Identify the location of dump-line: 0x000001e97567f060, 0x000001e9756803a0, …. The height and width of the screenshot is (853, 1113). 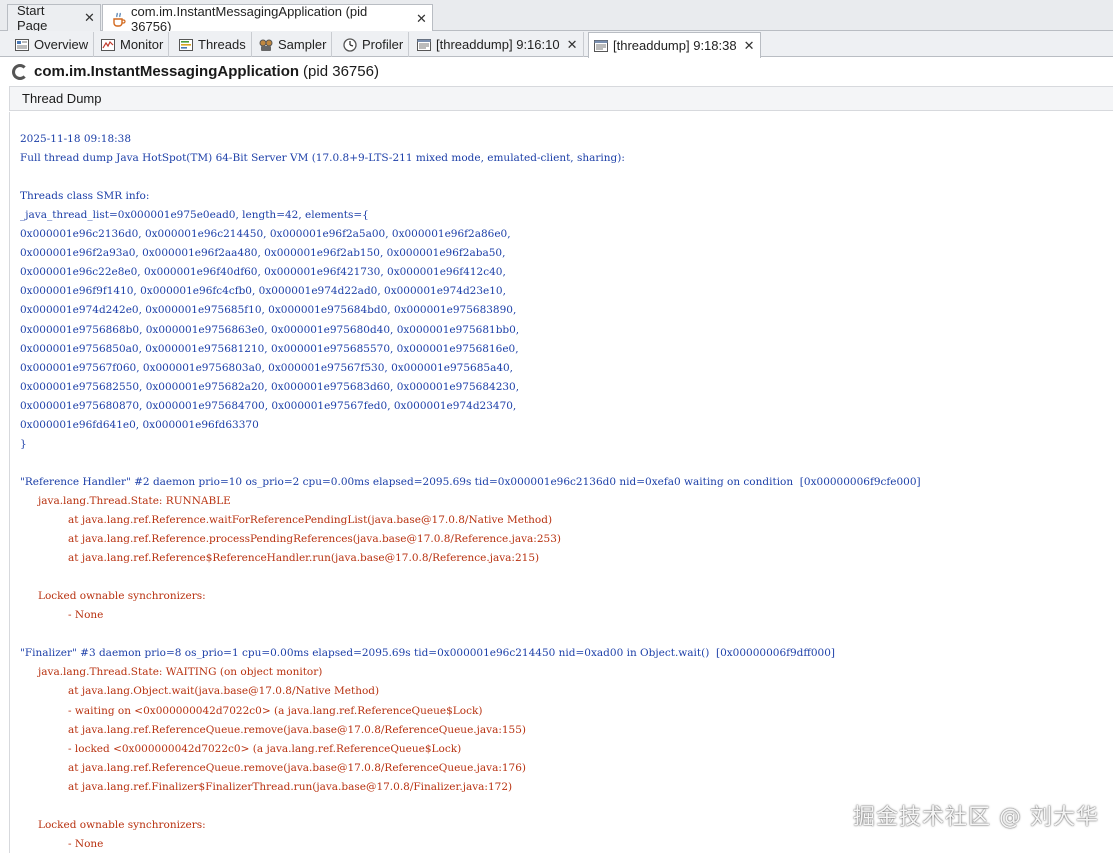
(267, 367).